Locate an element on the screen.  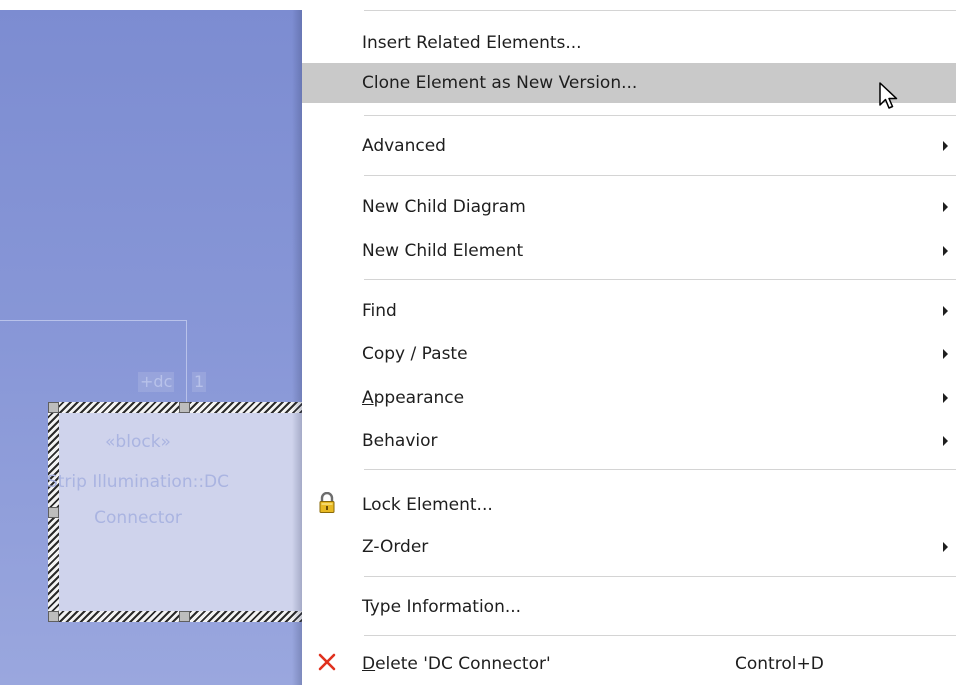
resize-handle-top-middle is located at coordinates (184, 407).